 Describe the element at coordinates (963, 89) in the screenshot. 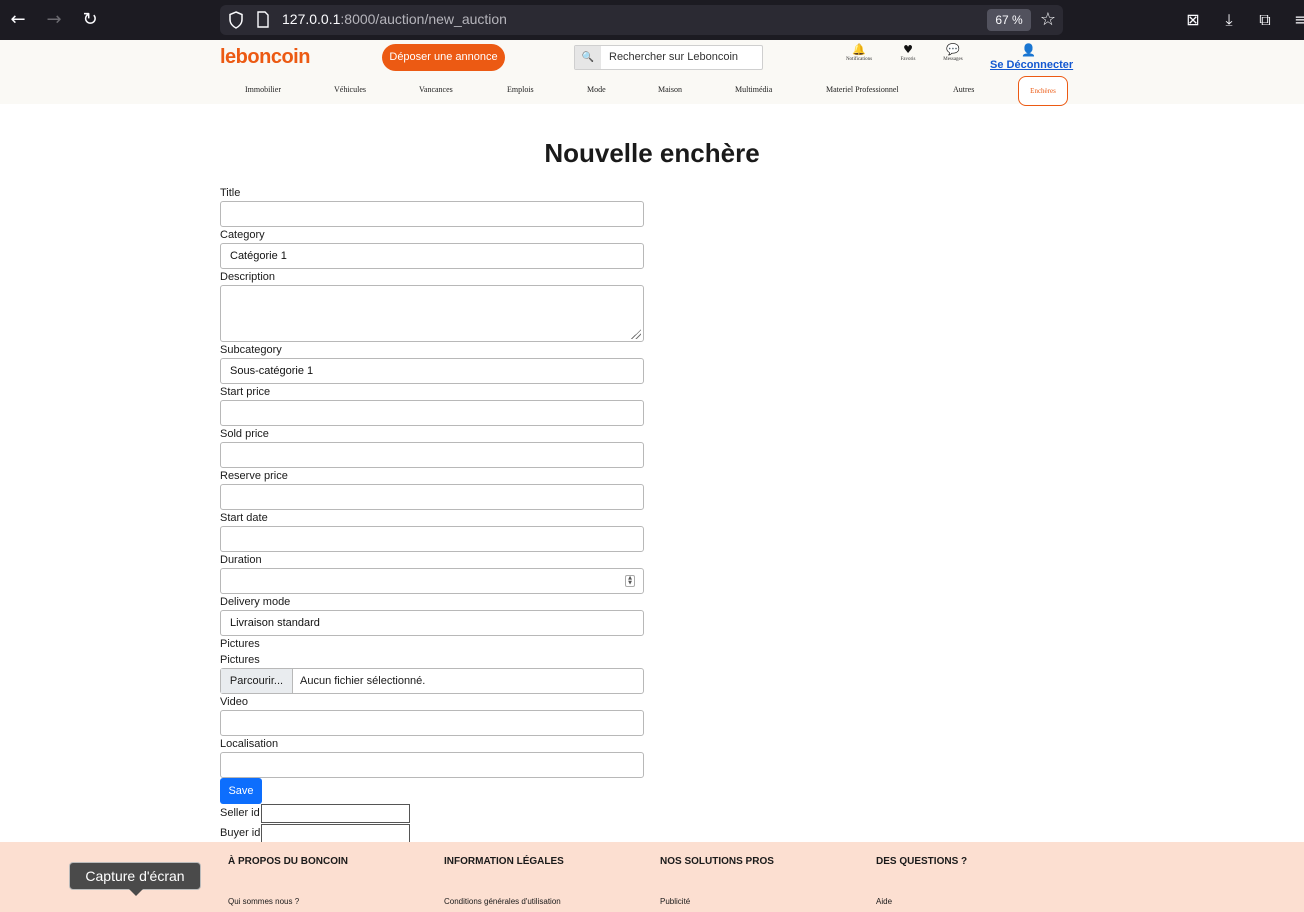

I see `nav-item-autres: Autres` at that location.